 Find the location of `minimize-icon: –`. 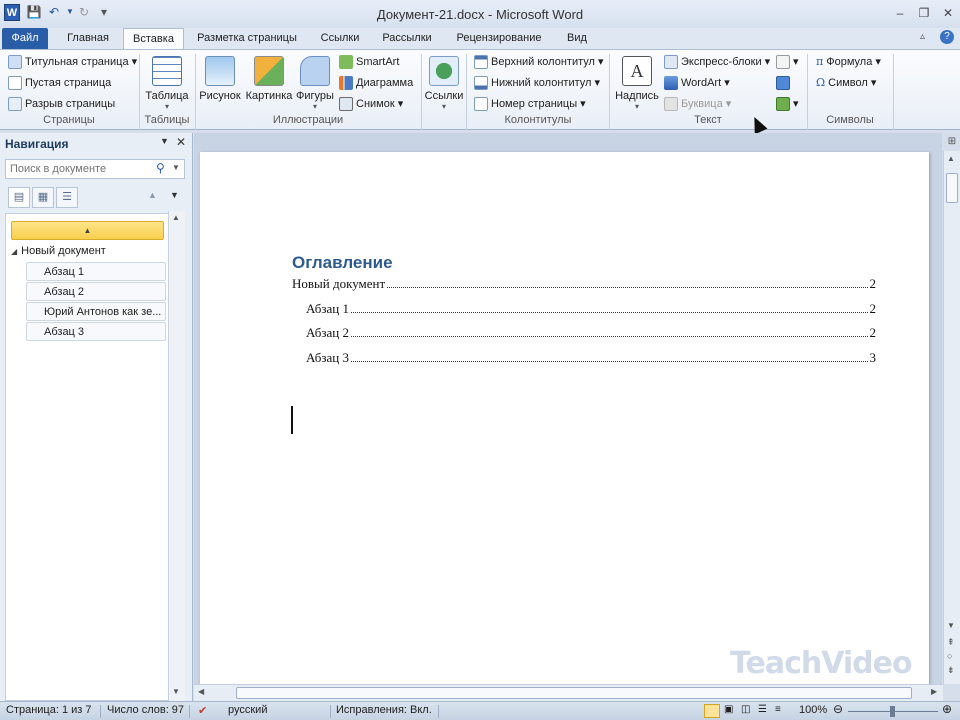

minimize-icon: – is located at coordinates (900, 13).